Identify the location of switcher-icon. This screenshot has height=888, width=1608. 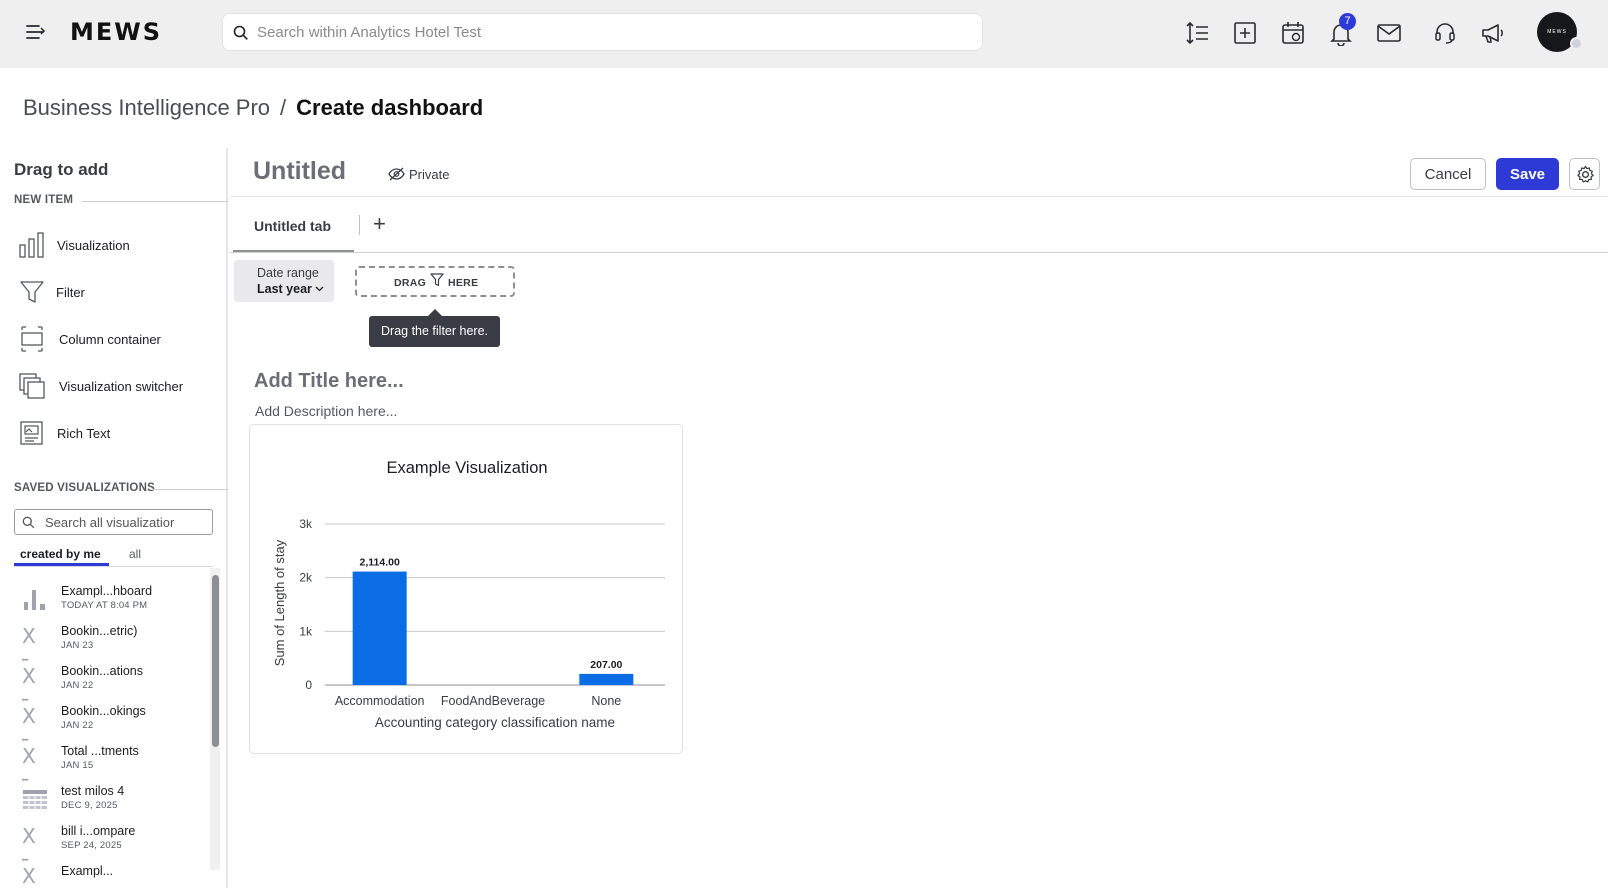
(32, 386).